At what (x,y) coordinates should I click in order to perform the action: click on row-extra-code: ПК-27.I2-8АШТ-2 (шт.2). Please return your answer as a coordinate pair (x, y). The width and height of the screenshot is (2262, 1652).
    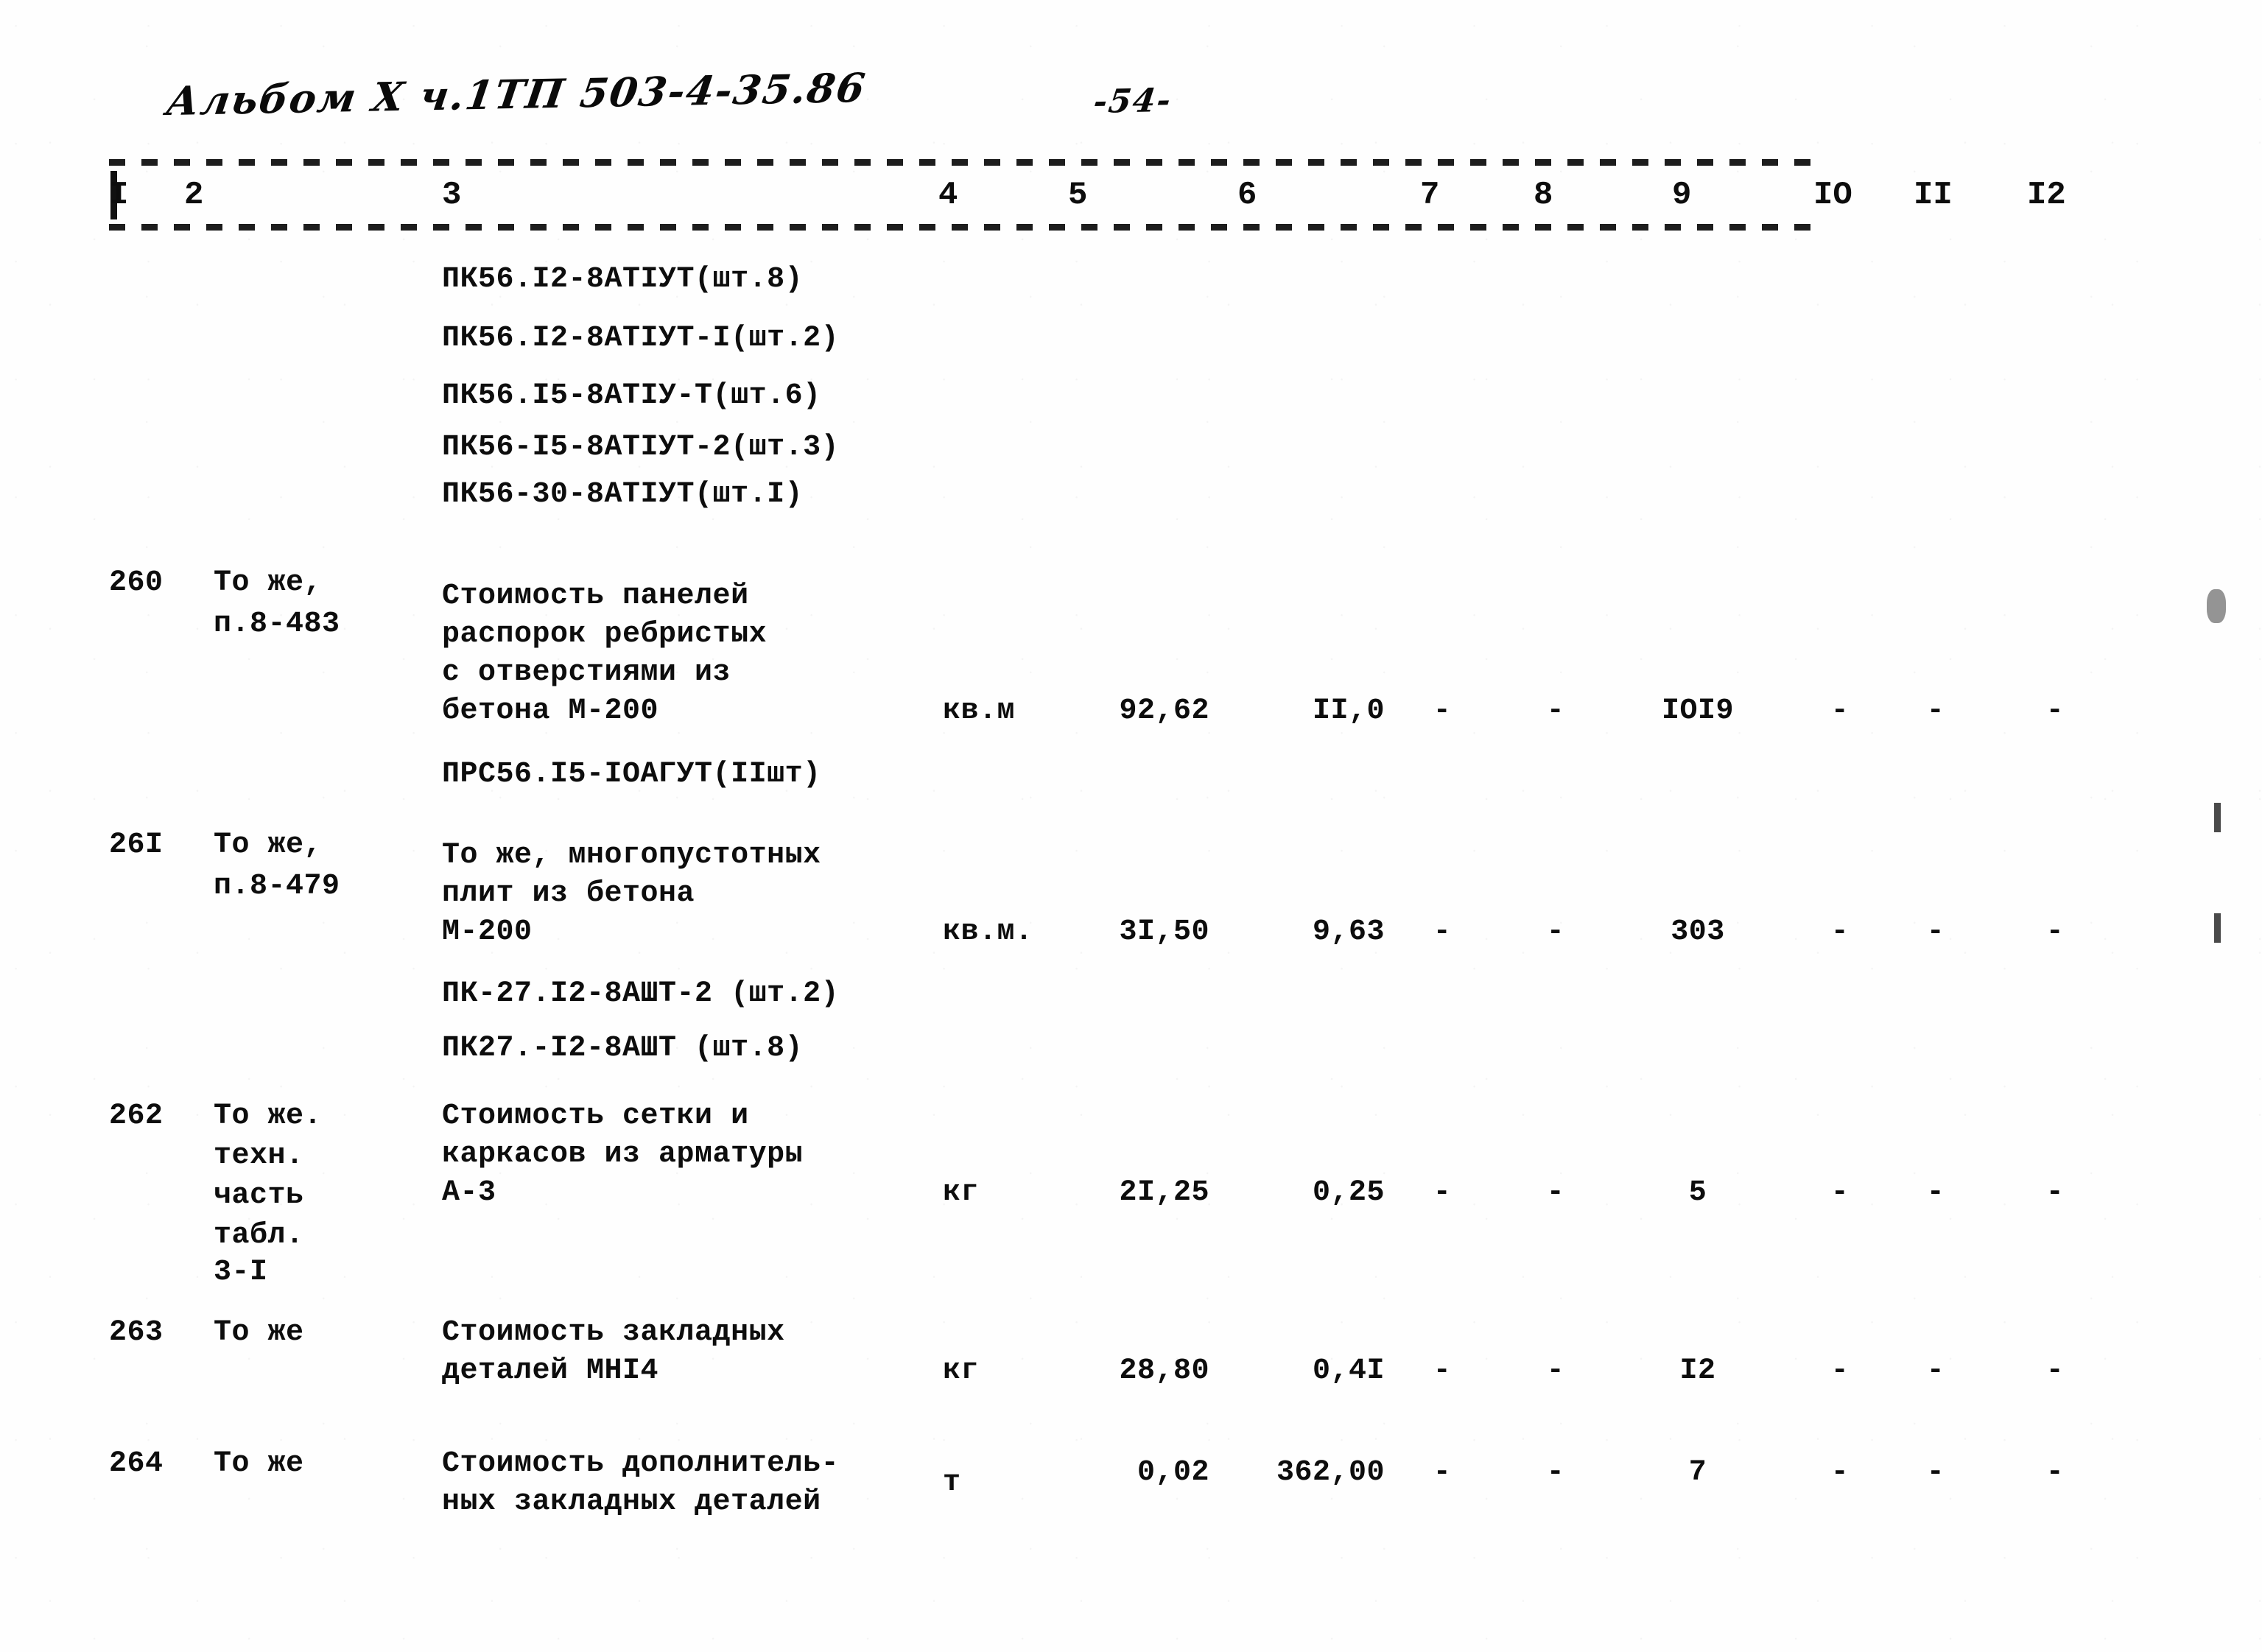
    Looking at the image, I should click on (641, 993).